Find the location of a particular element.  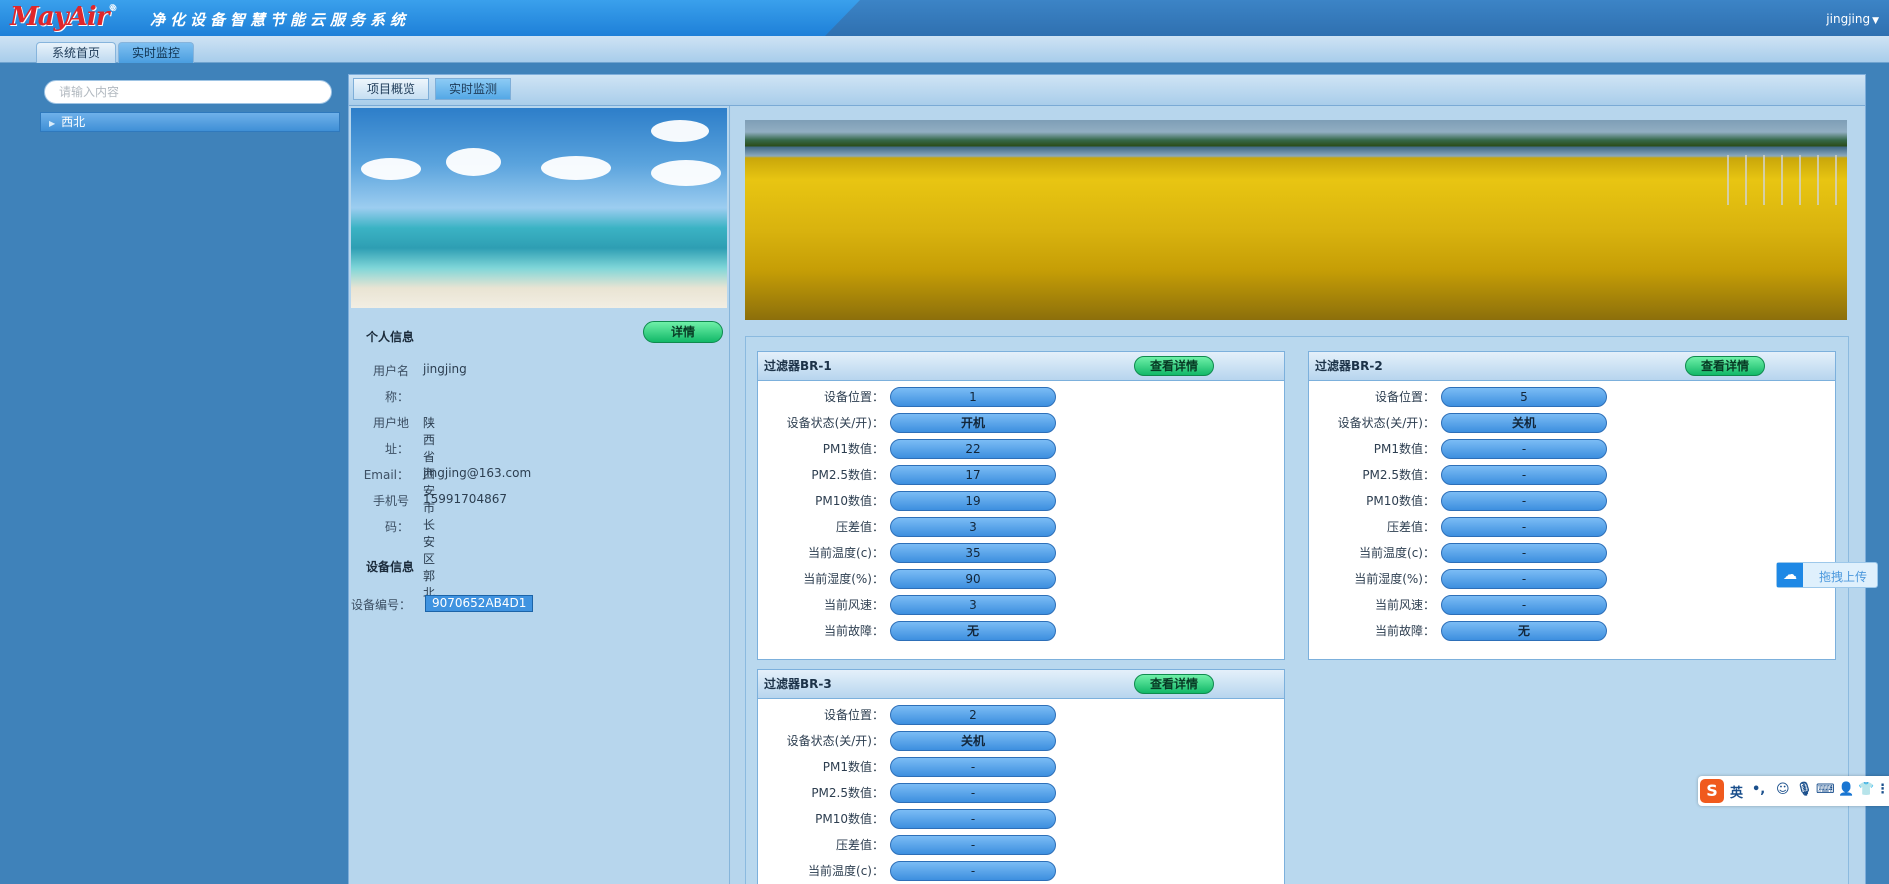

card-title: 过滤器BR-3 is located at coordinates (798, 684).